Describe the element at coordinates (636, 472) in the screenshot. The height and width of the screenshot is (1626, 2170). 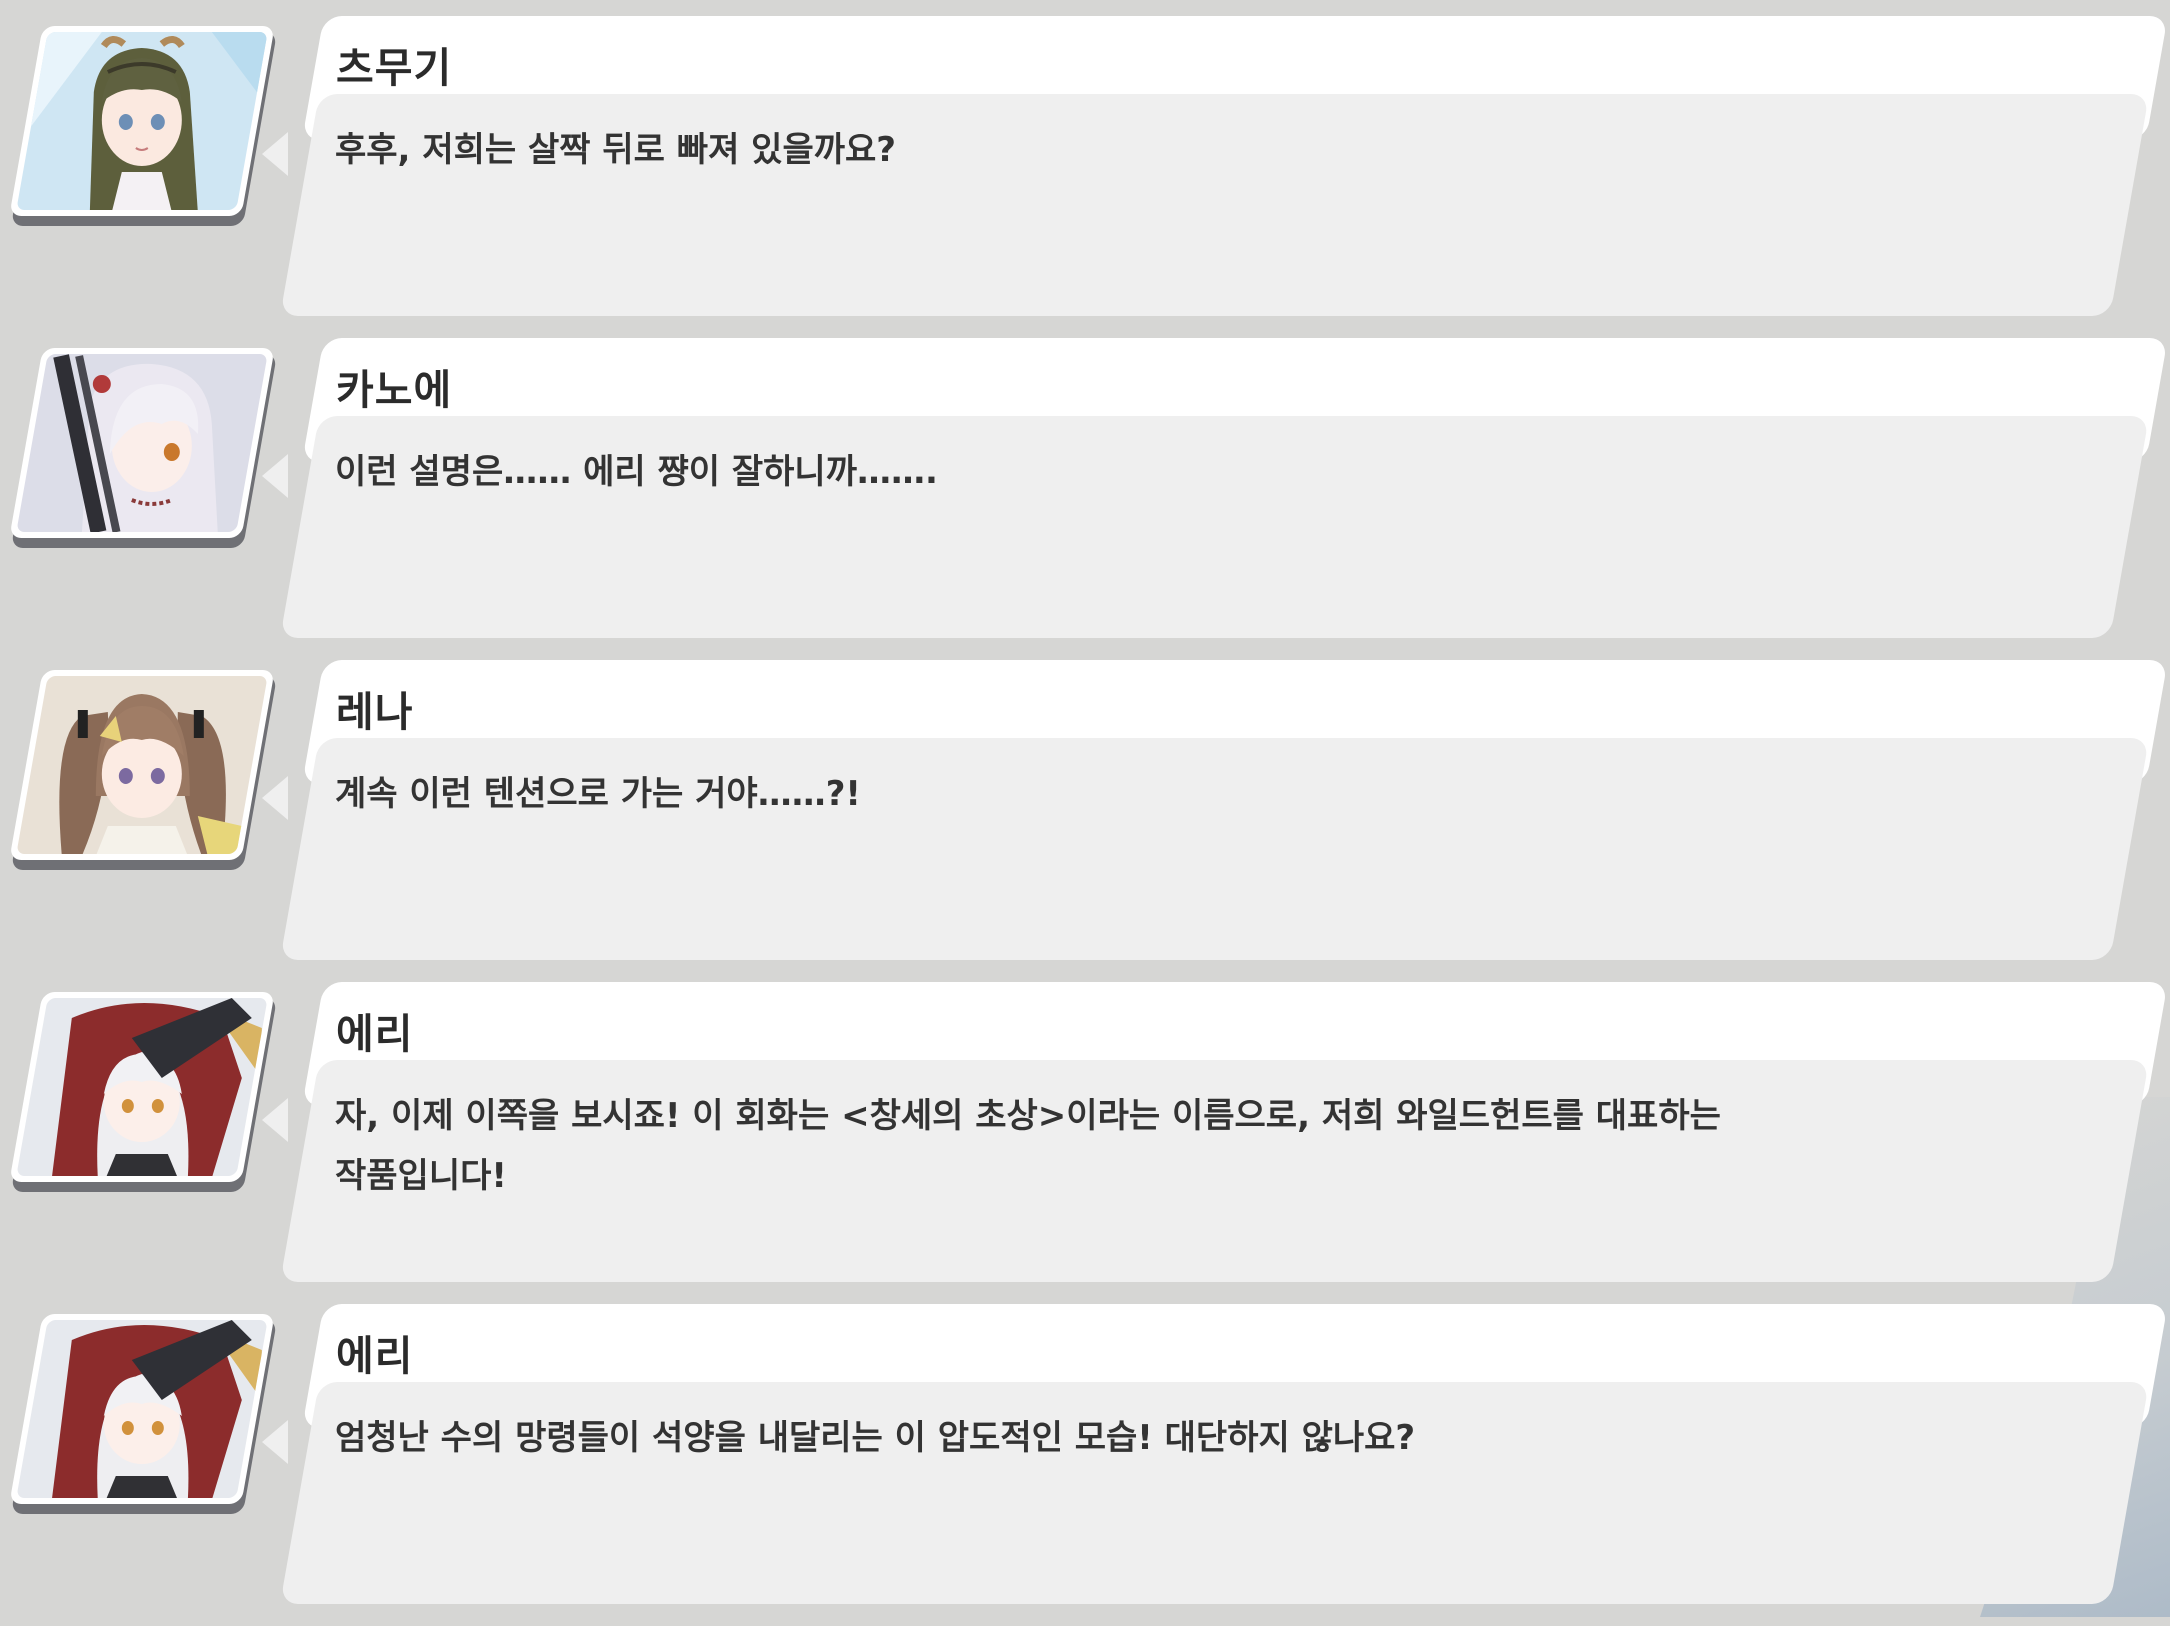
I see `dialogue-text: 이런 설명은…… 에리 쨩이 잘하니까…….` at that location.